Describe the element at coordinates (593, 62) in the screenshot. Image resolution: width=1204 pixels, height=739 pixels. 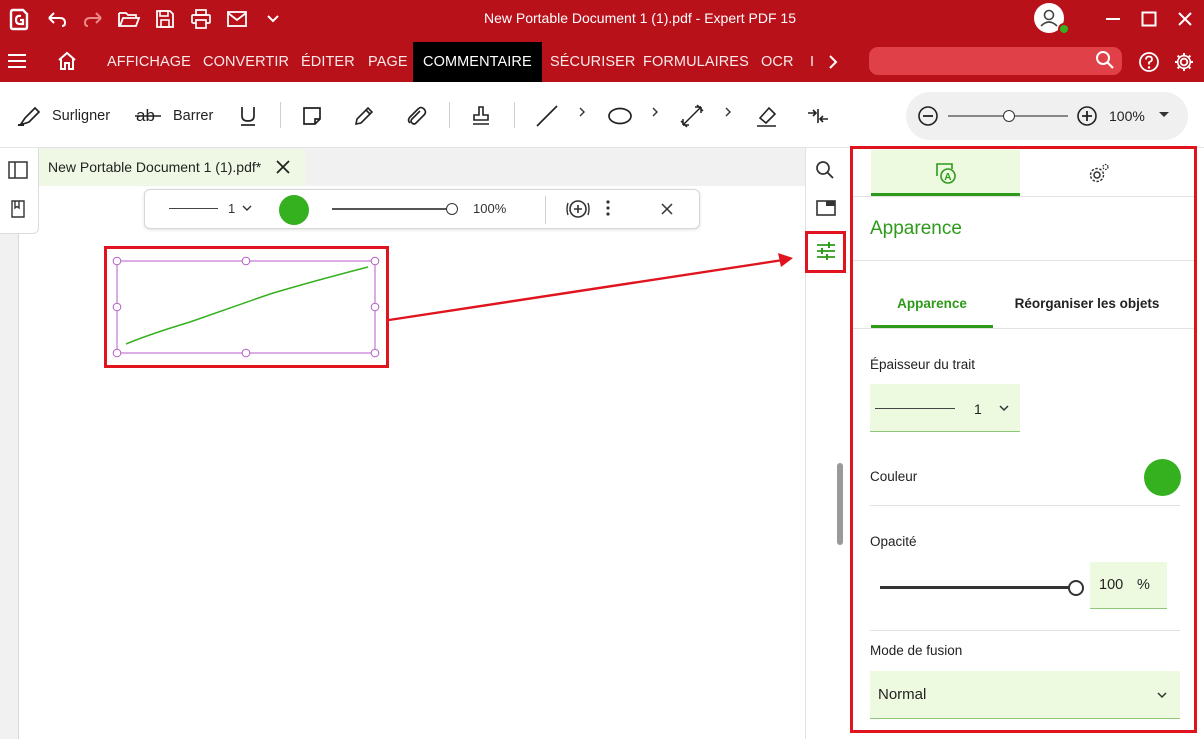
I see `menu-securiser: SÉCURISER` at that location.